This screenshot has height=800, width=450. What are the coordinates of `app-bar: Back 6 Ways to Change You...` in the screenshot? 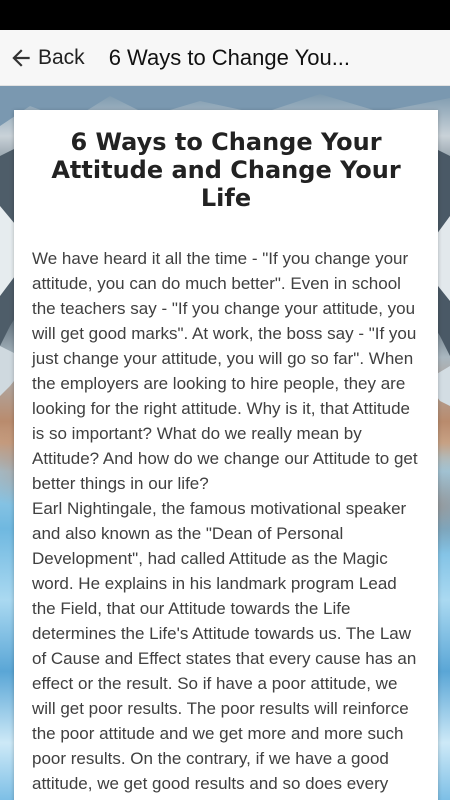 It's located at (225, 58).